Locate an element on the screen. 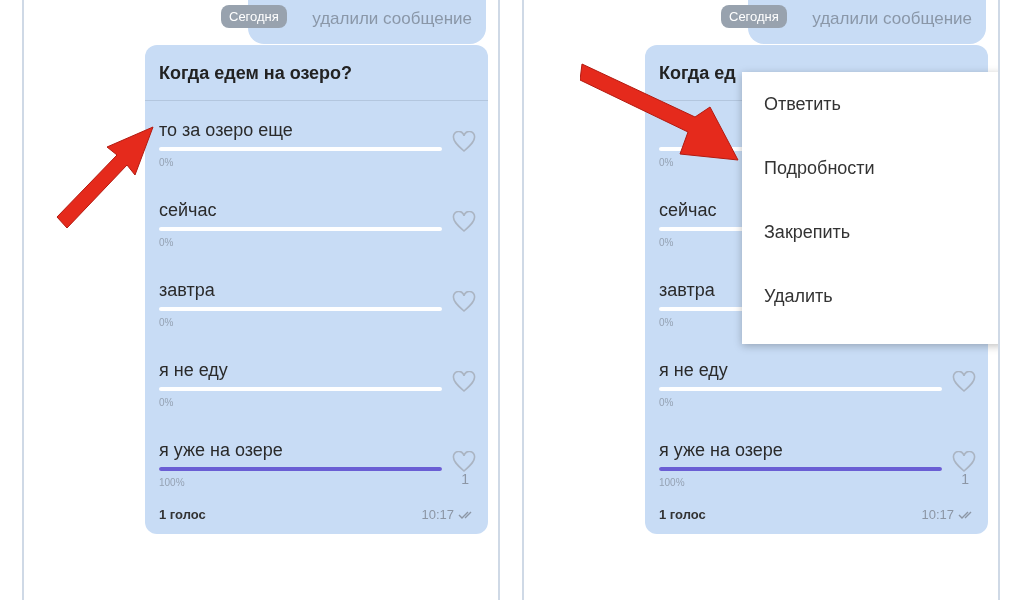 The image size is (1023, 600). poll-option: завтра is located at coordinates (300, 290).